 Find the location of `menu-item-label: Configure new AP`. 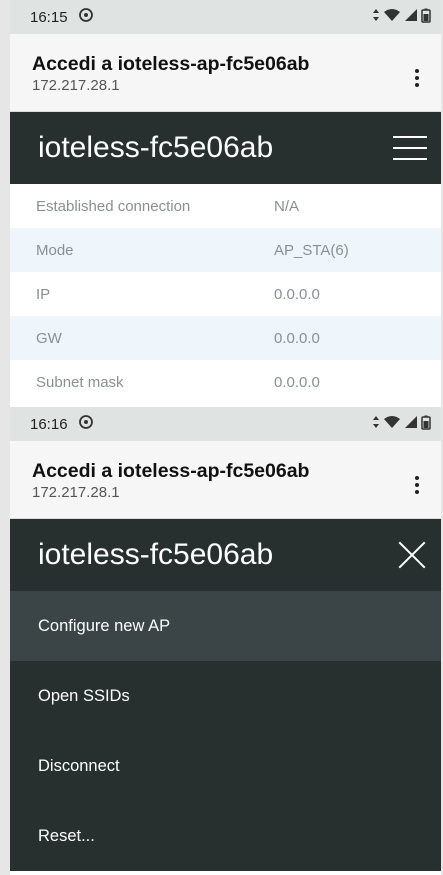

menu-item-label: Configure new AP is located at coordinates (104, 625).